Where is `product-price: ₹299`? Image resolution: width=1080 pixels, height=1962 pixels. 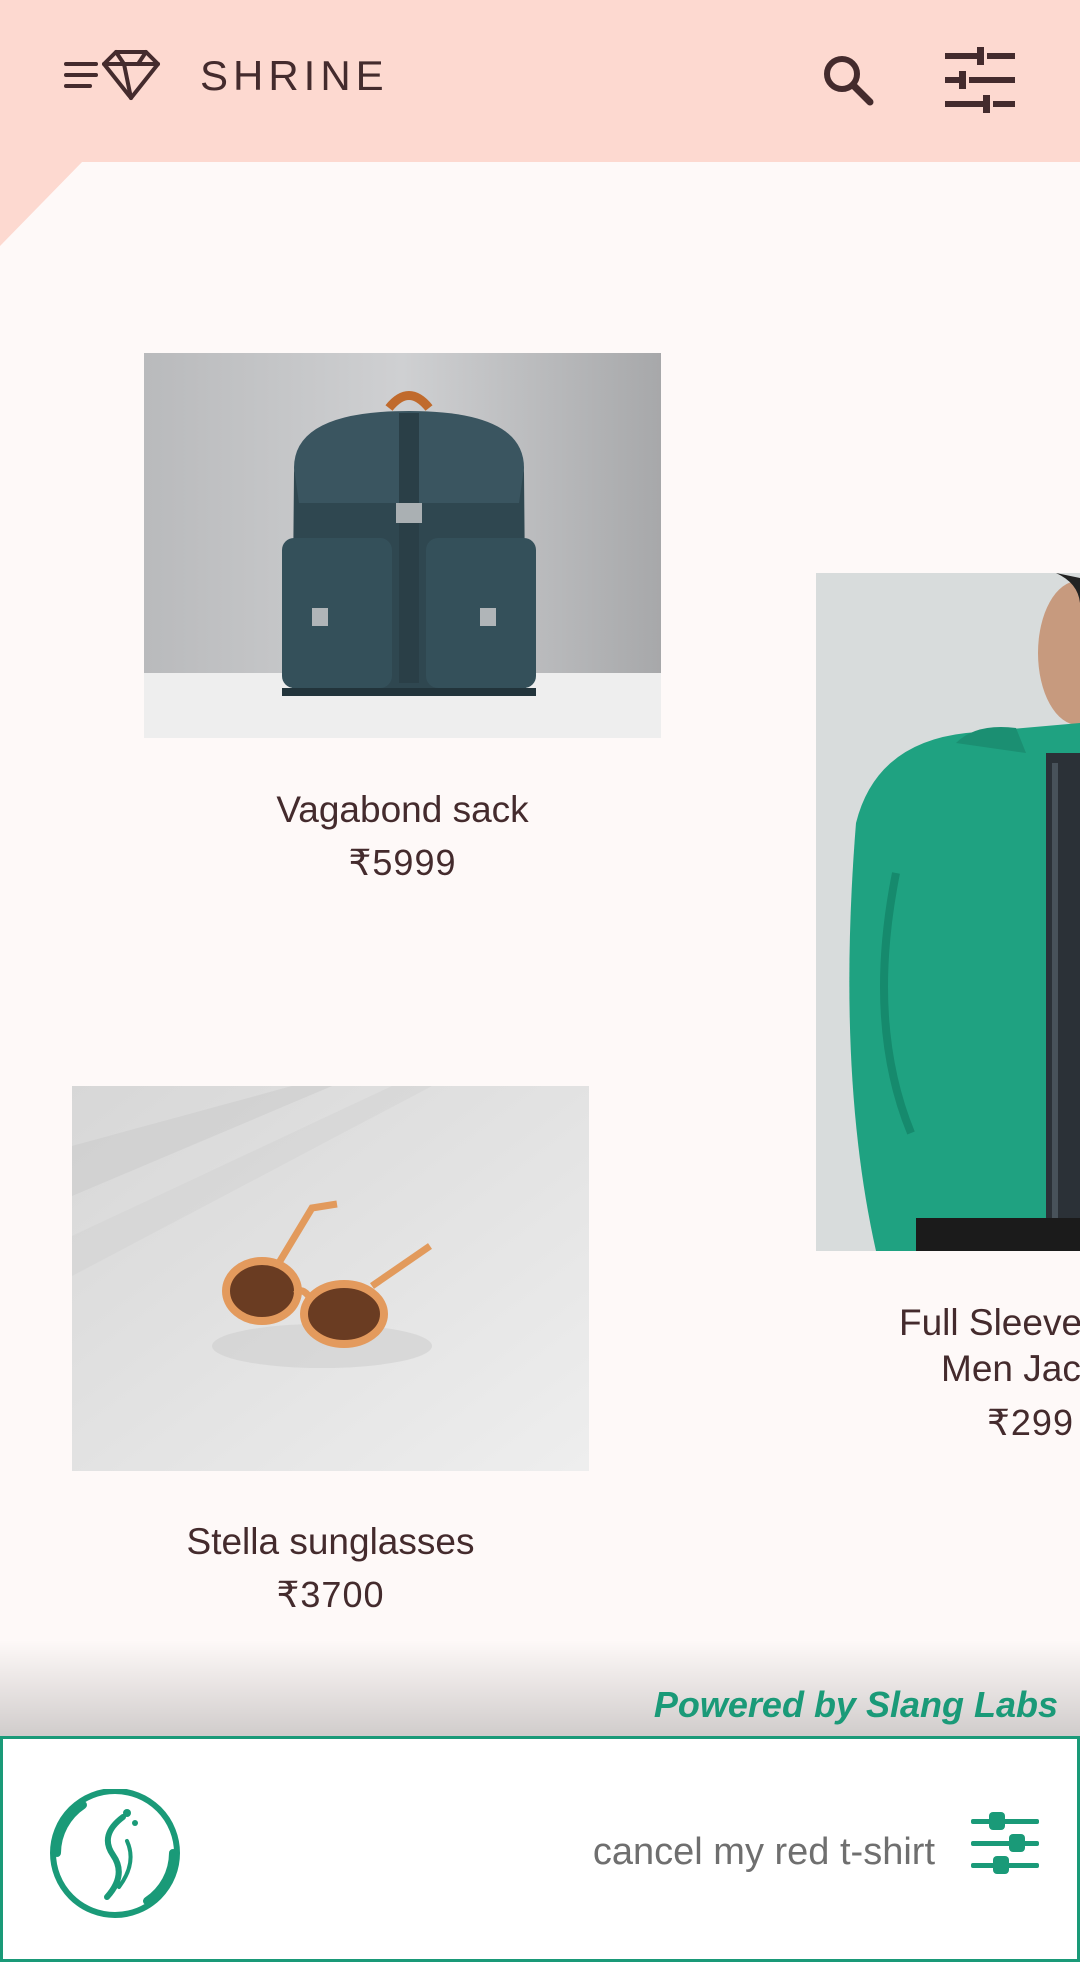
product-price: ₹299 is located at coordinates (1030, 1422).